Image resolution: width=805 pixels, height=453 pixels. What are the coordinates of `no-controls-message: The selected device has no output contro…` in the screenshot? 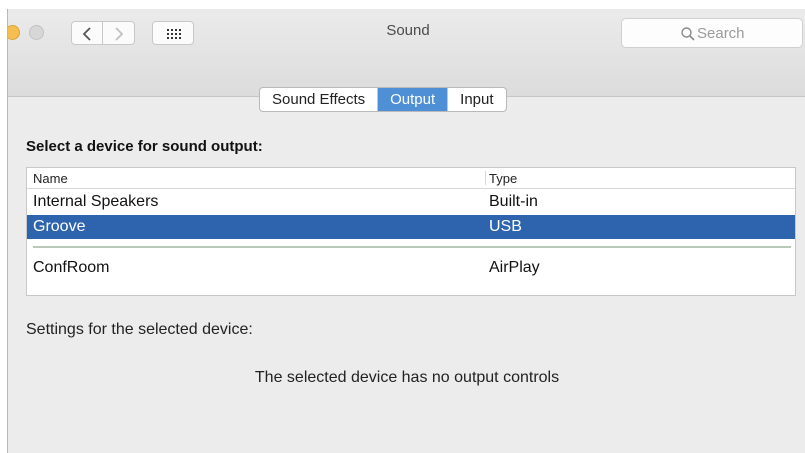 It's located at (407, 377).